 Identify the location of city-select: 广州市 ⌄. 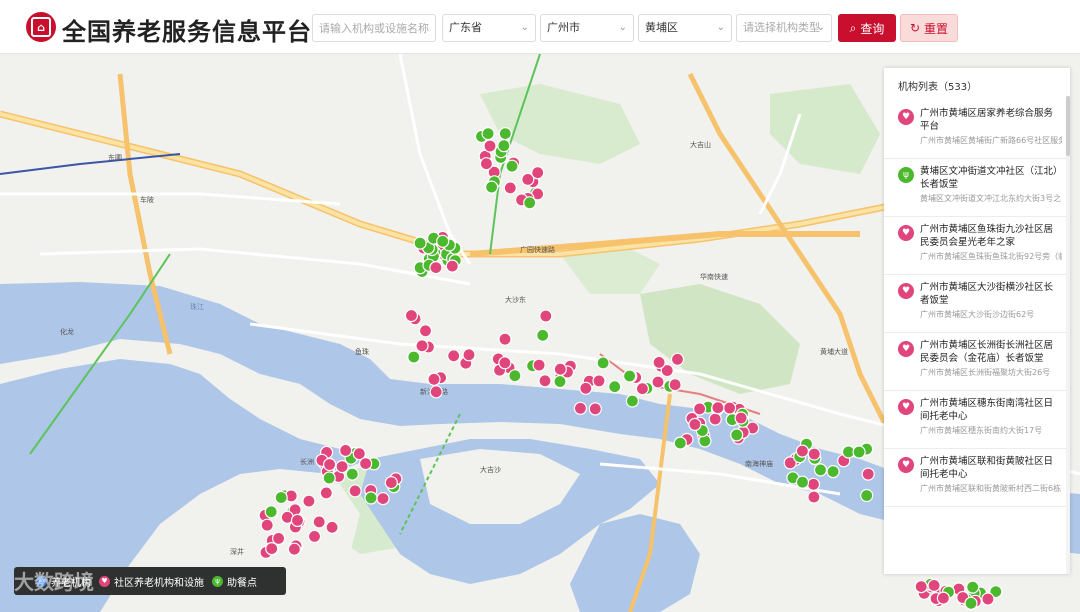
(587, 28).